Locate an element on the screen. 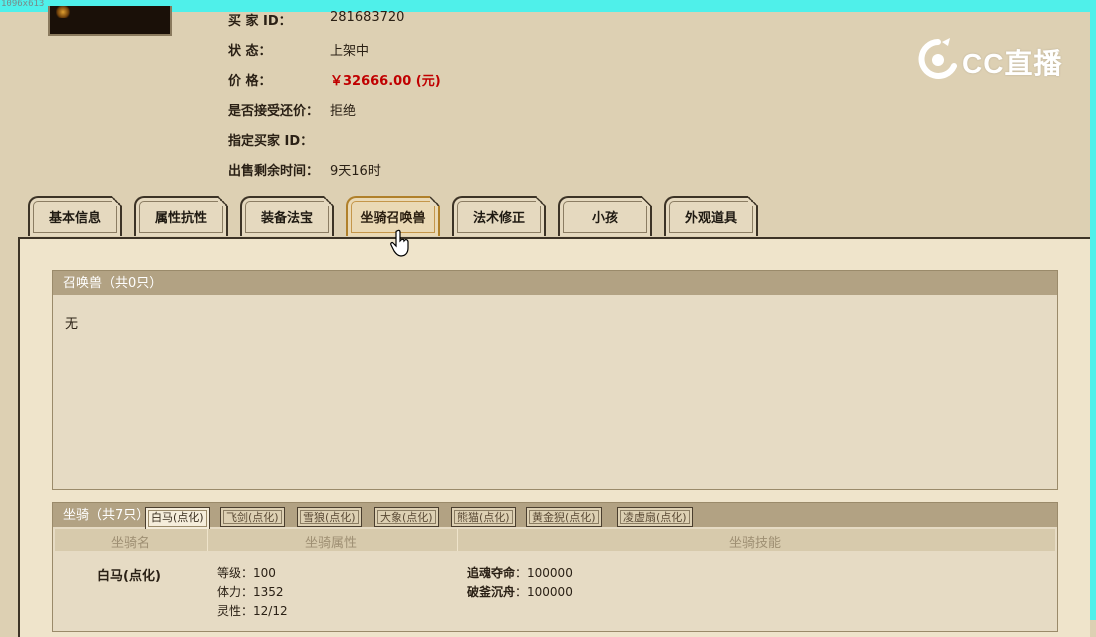  mount-tab-golden-lion: 黄金猊(点化) is located at coordinates (564, 517).